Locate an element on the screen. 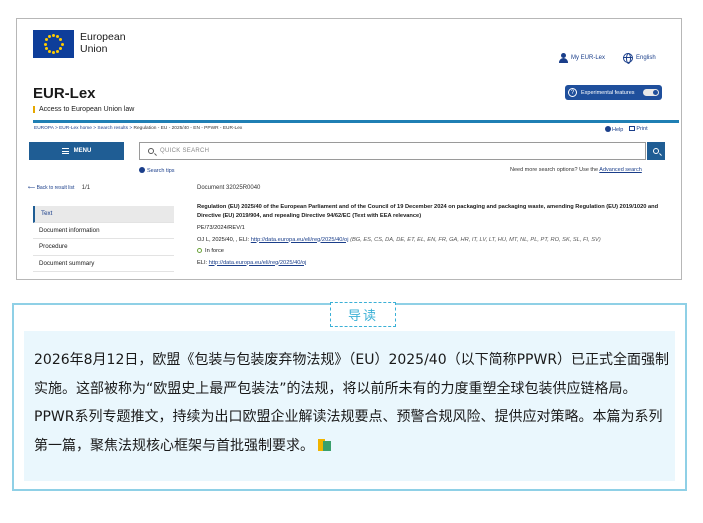 The width and height of the screenshot is (703, 523). help-icon is located at coordinates (608, 129).